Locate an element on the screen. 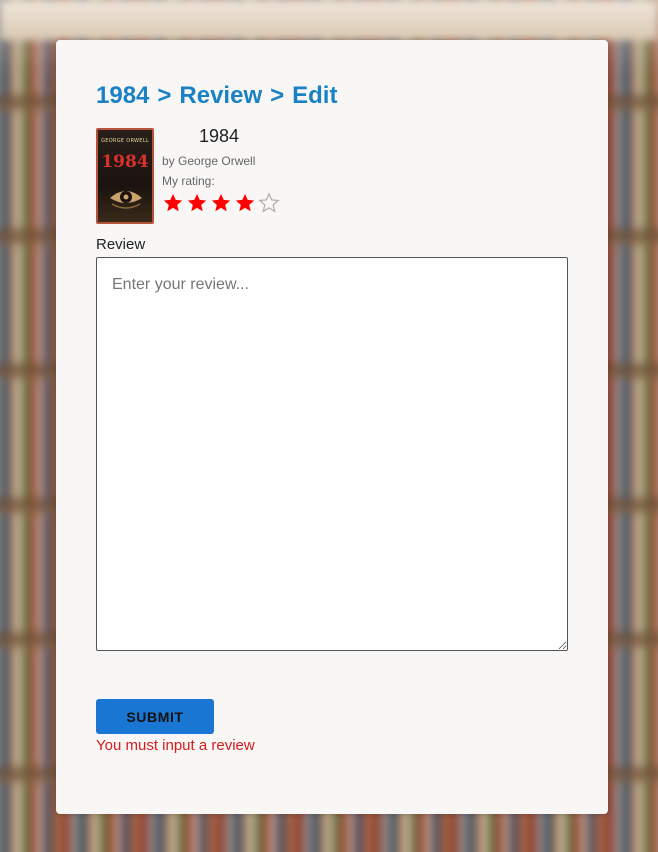  book-author: by George Orwell is located at coordinates (209, 161).